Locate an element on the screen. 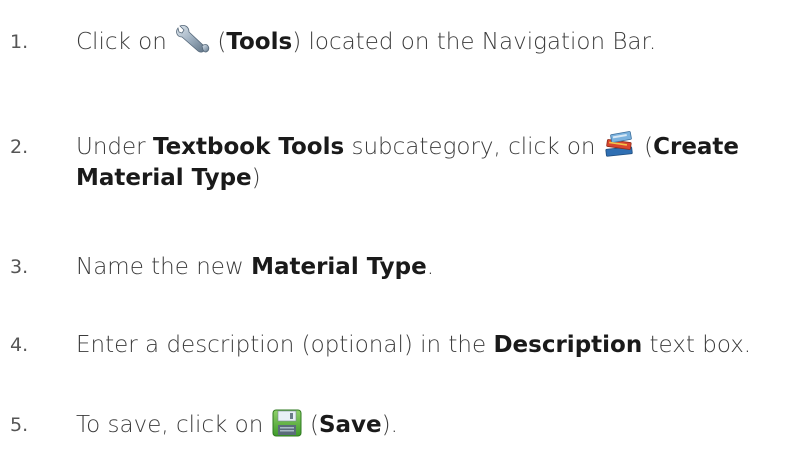 Image resolution: width=802 pixels, height=464 pixels. step-text-pre: To save, click on is located at coordinates (170, 425).